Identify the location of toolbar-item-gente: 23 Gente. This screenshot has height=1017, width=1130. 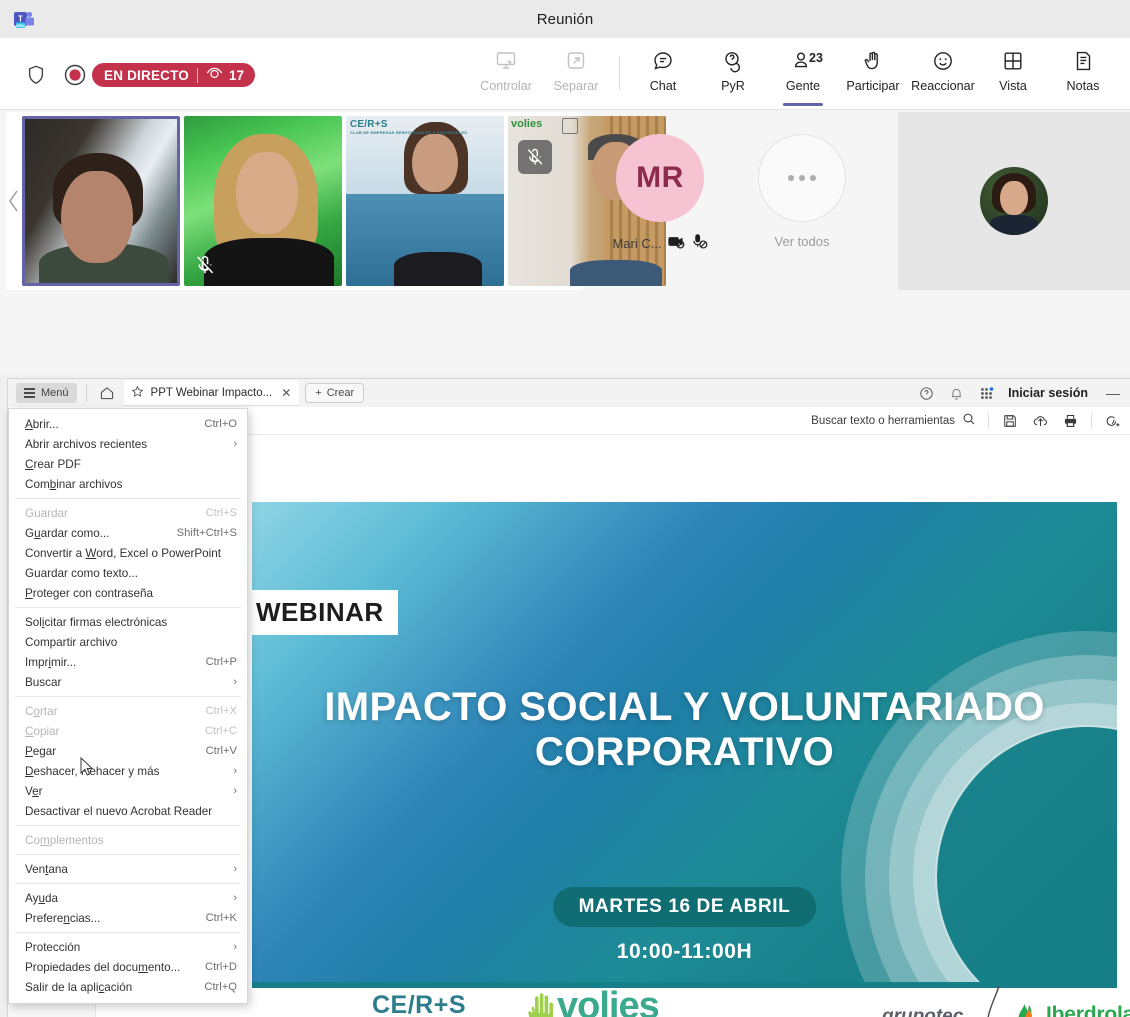
(803, 74).